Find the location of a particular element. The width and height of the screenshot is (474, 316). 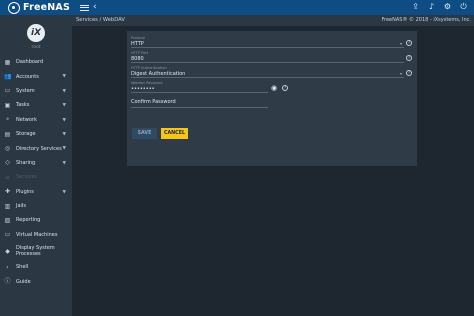

eye-icon: ◉ is located at coordinates (274, 88).